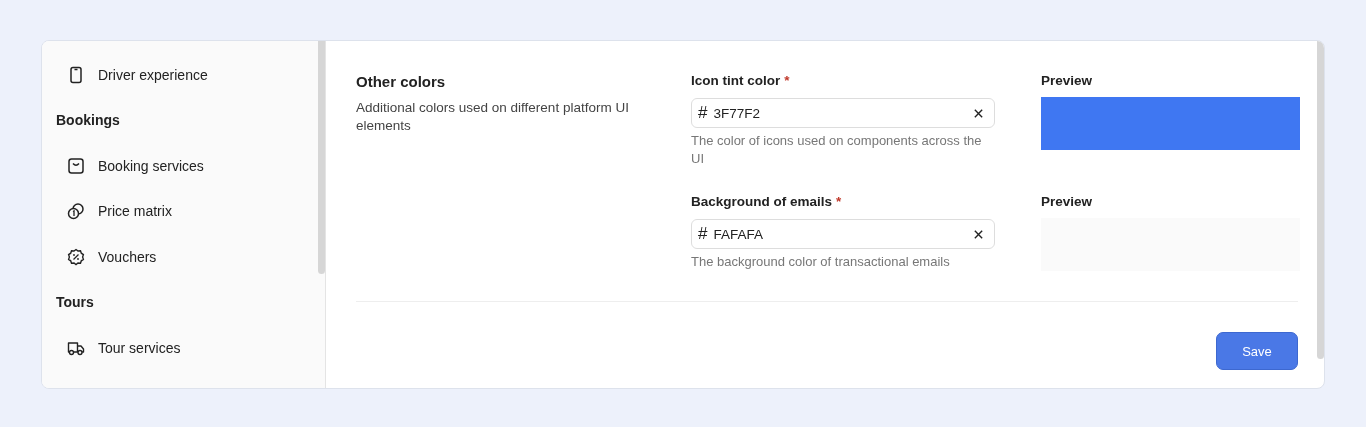  What do you see at coordinates (837, 150) in the screenshot?
I see `field-hint: The color of icons used on components across the UI` at bounding box center [837, 150].